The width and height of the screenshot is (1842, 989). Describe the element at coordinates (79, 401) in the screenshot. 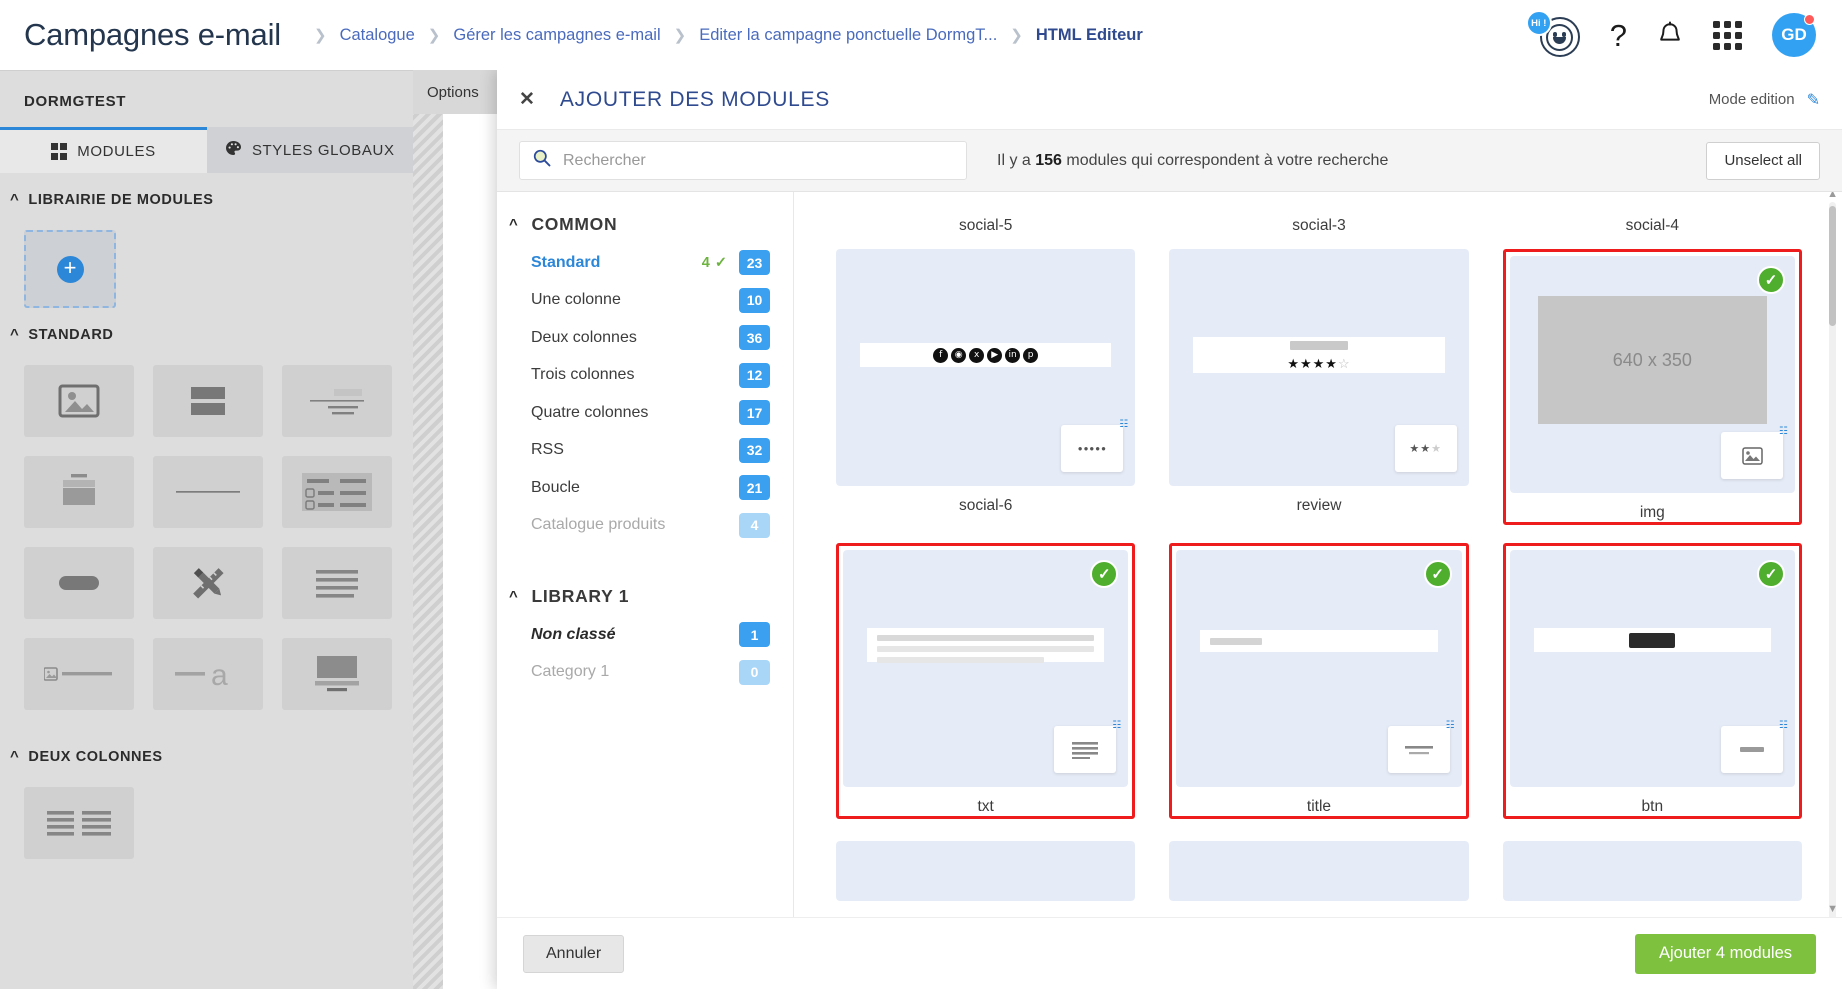

I see `module-tile-image` at that location.